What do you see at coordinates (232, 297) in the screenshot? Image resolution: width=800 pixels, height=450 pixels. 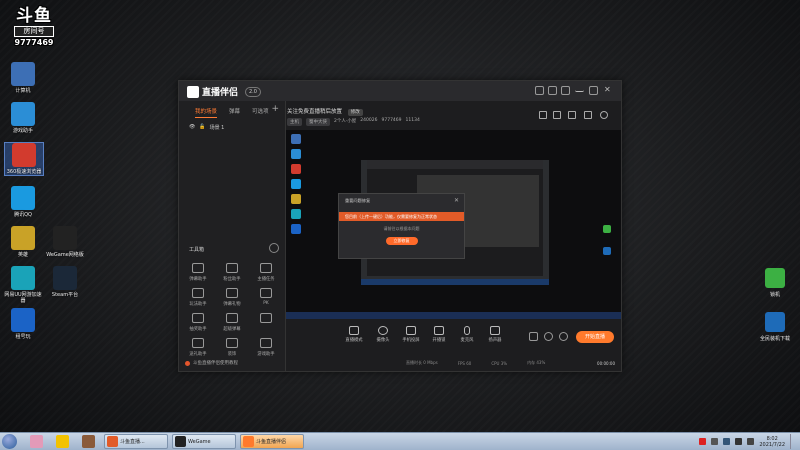 I see `tool-item: 弹幕礼物` at bounding box center [232, 297].